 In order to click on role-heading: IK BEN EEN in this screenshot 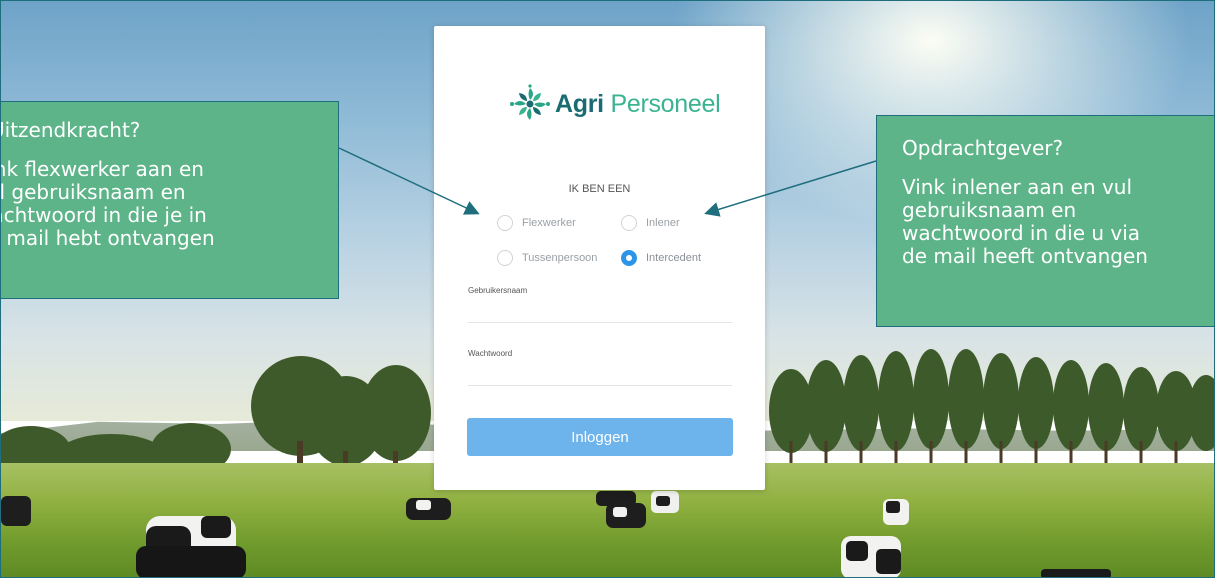, I will do `click(599, 189)`.